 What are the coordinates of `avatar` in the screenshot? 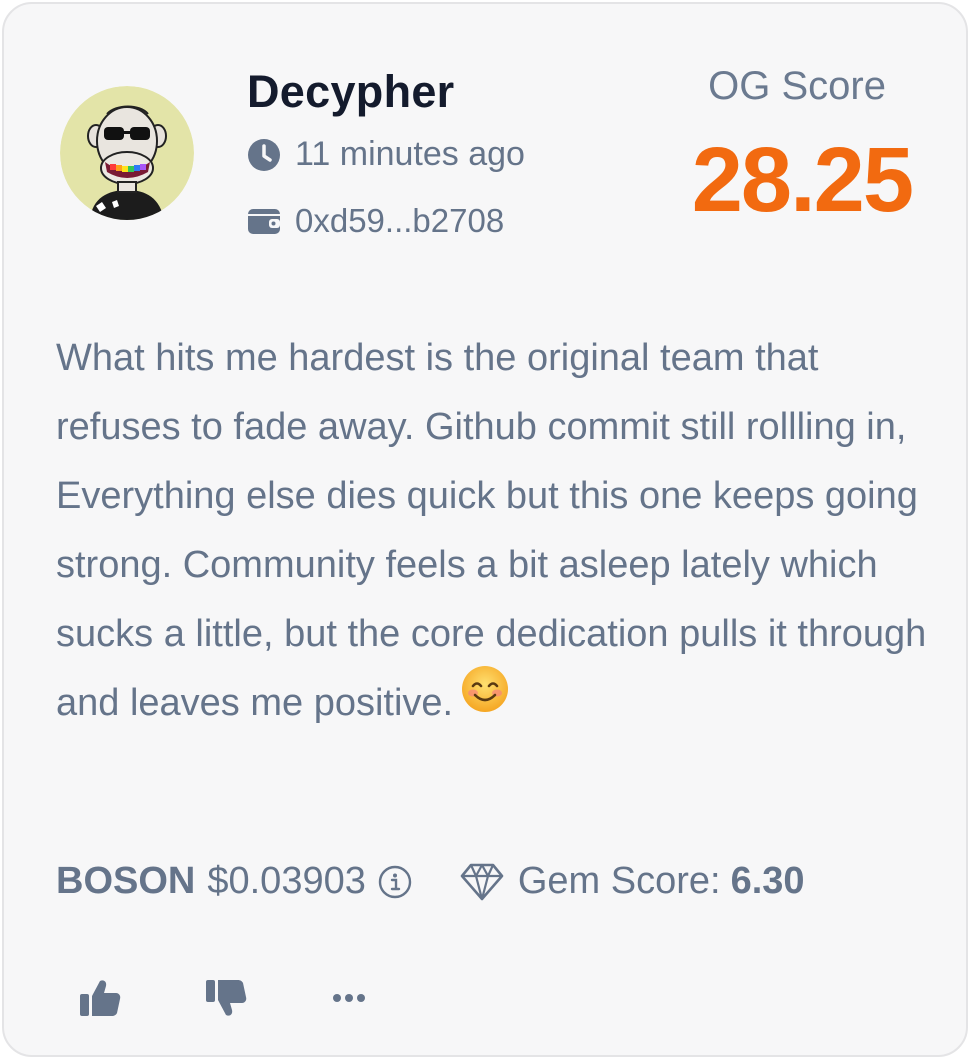 It's located at (127, 153).